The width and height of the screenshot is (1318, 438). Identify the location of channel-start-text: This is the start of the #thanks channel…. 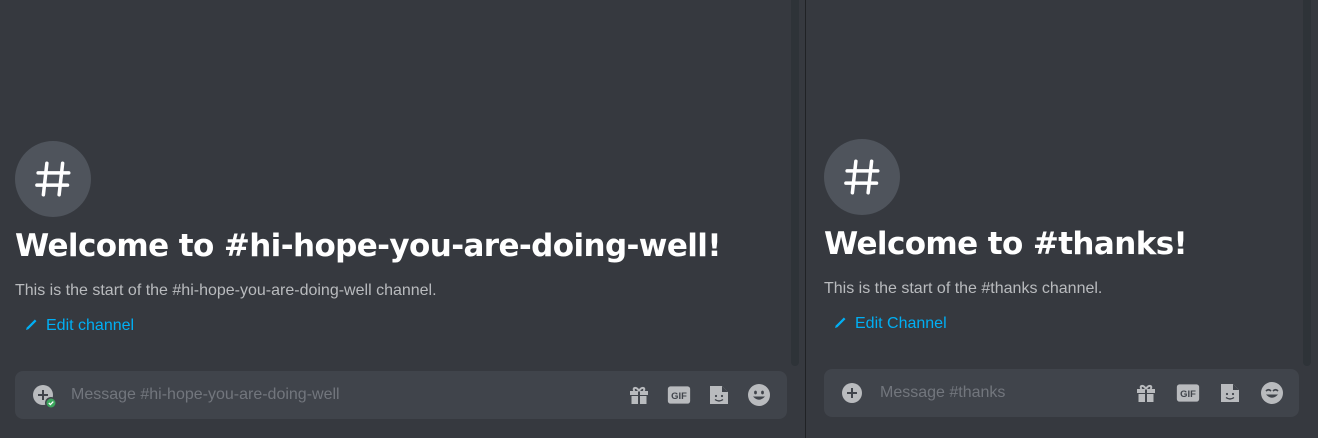
(963, 288).